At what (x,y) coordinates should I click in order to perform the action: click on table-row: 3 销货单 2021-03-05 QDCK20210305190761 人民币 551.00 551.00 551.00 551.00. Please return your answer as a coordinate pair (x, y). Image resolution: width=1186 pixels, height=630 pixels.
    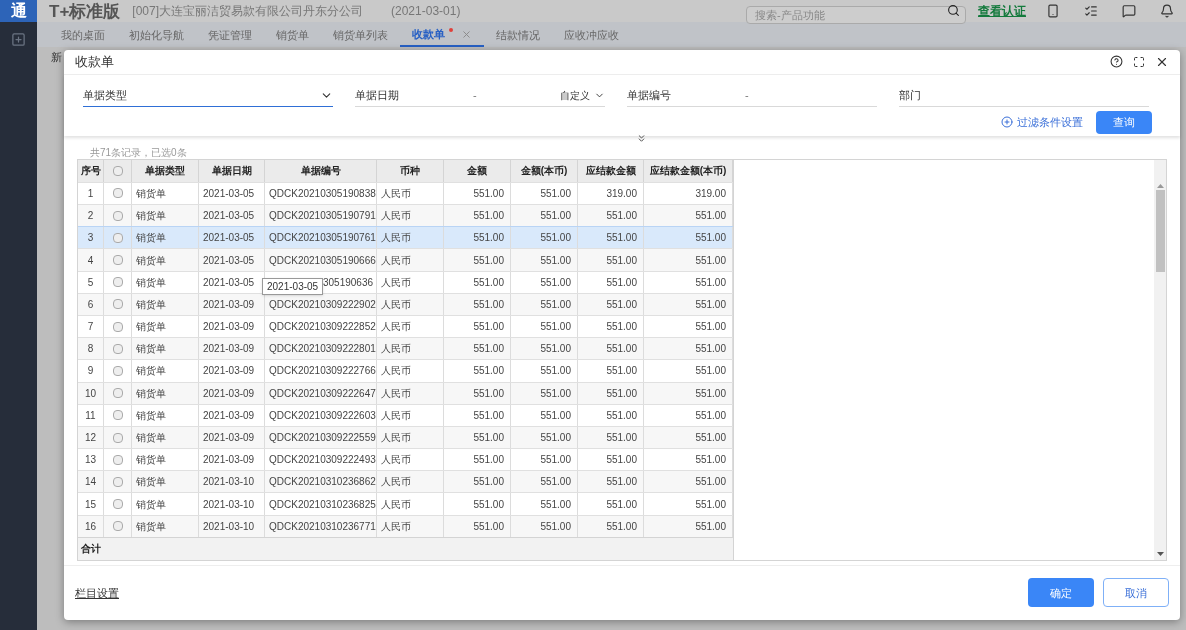
    Looking at the image, I should click on (405, 237).